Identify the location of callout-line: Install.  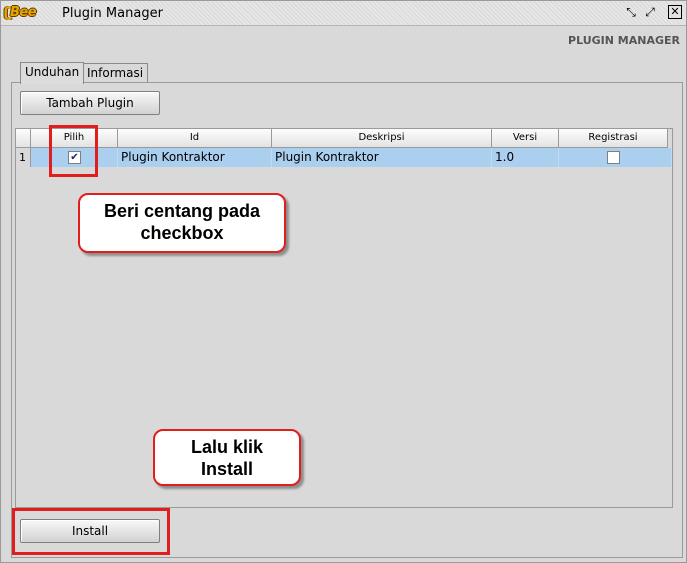
(226, 469).